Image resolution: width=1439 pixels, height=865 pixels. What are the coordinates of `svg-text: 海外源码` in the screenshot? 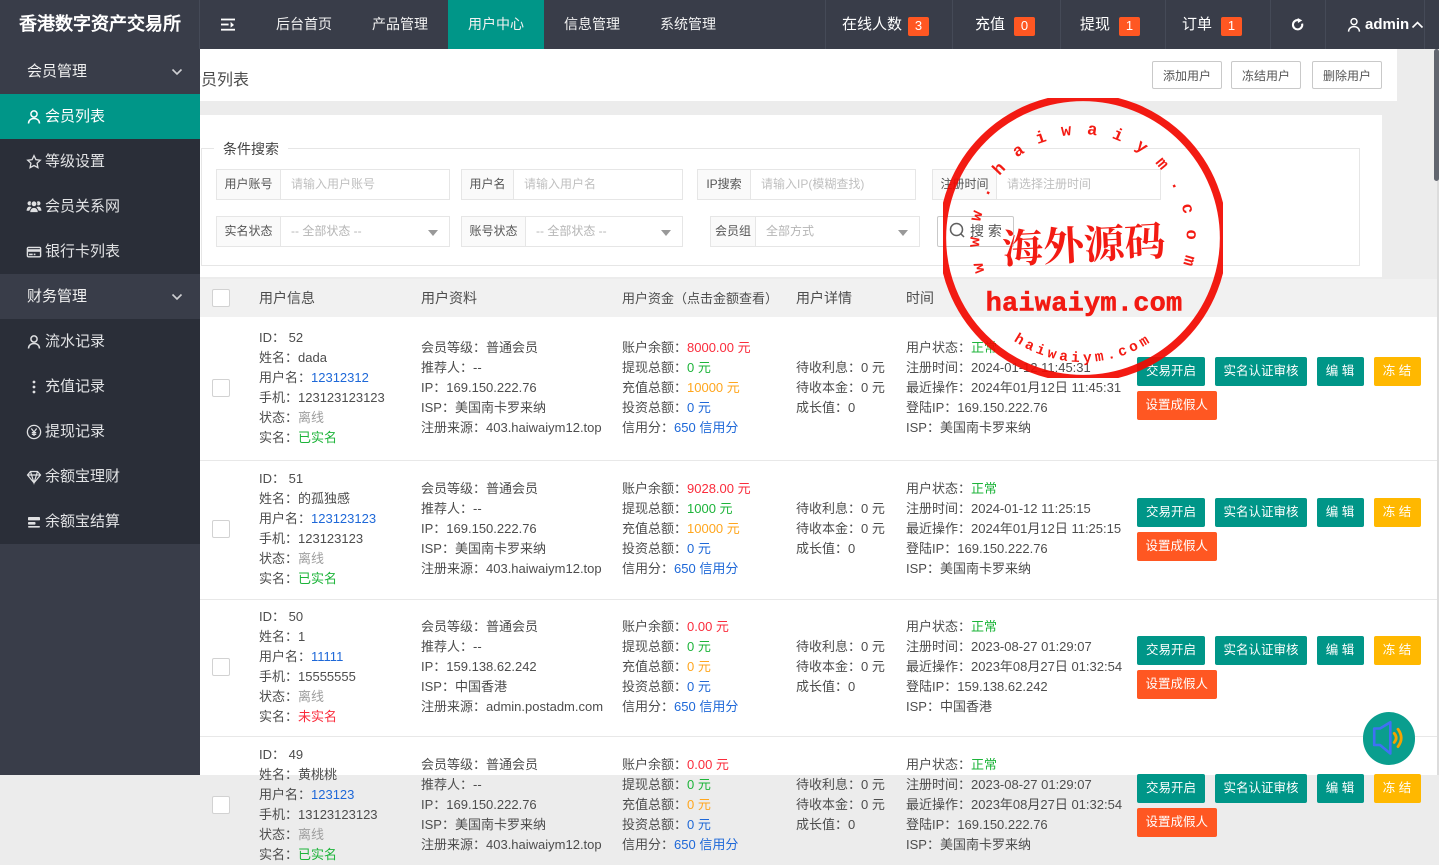 It's located at (1083, 242).